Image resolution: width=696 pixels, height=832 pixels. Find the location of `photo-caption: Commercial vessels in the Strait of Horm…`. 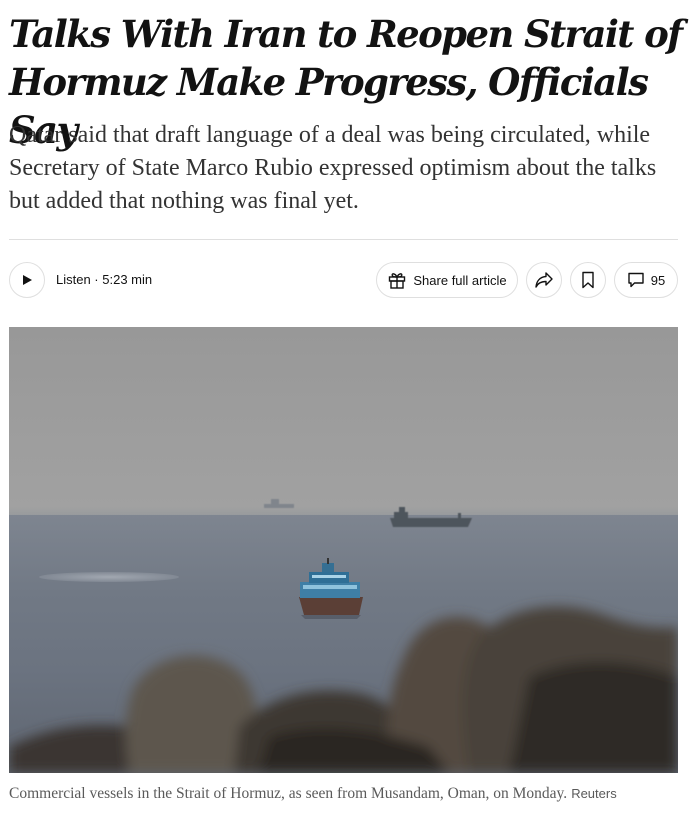

photo-caption: Commercial vessels in the Strait of Horm… is located at coordinates (344, 794).